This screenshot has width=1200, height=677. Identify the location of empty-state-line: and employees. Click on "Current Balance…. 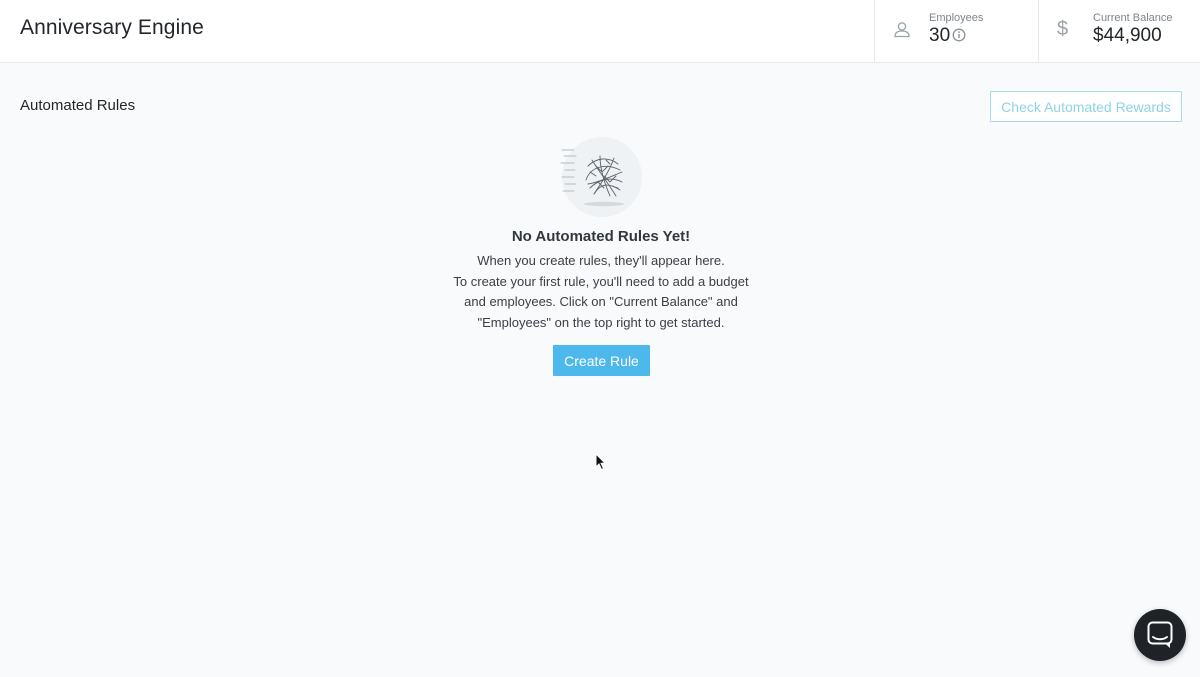
(601, 302).